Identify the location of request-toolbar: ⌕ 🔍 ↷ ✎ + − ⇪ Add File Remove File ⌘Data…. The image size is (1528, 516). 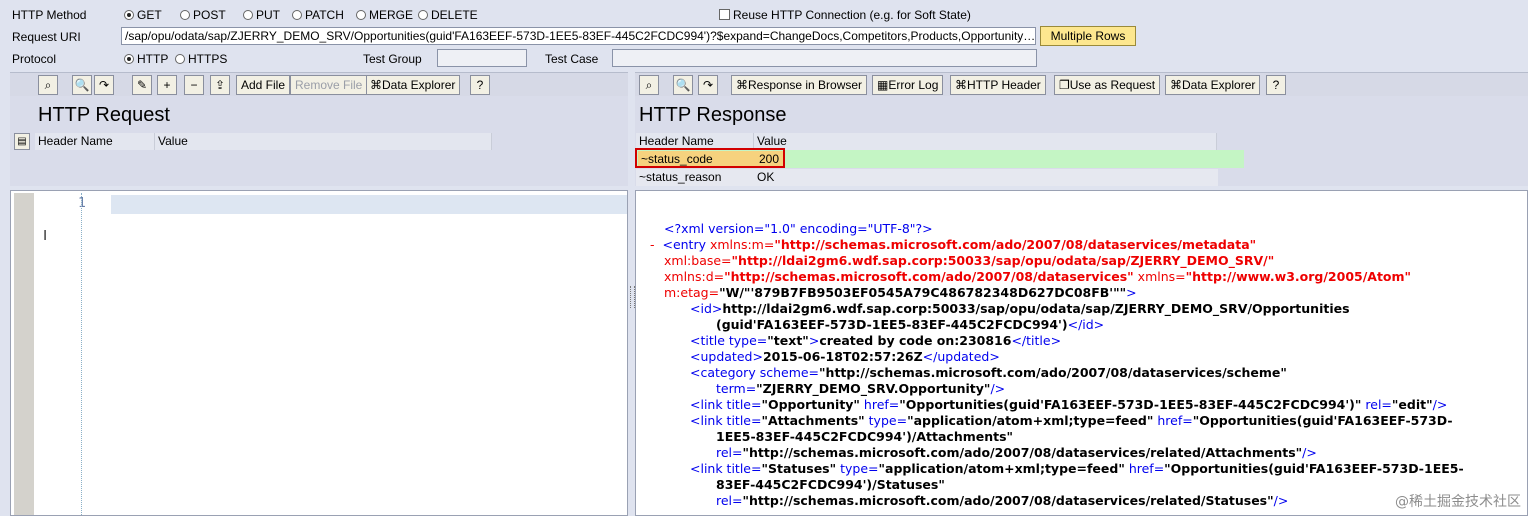
(319, 85).